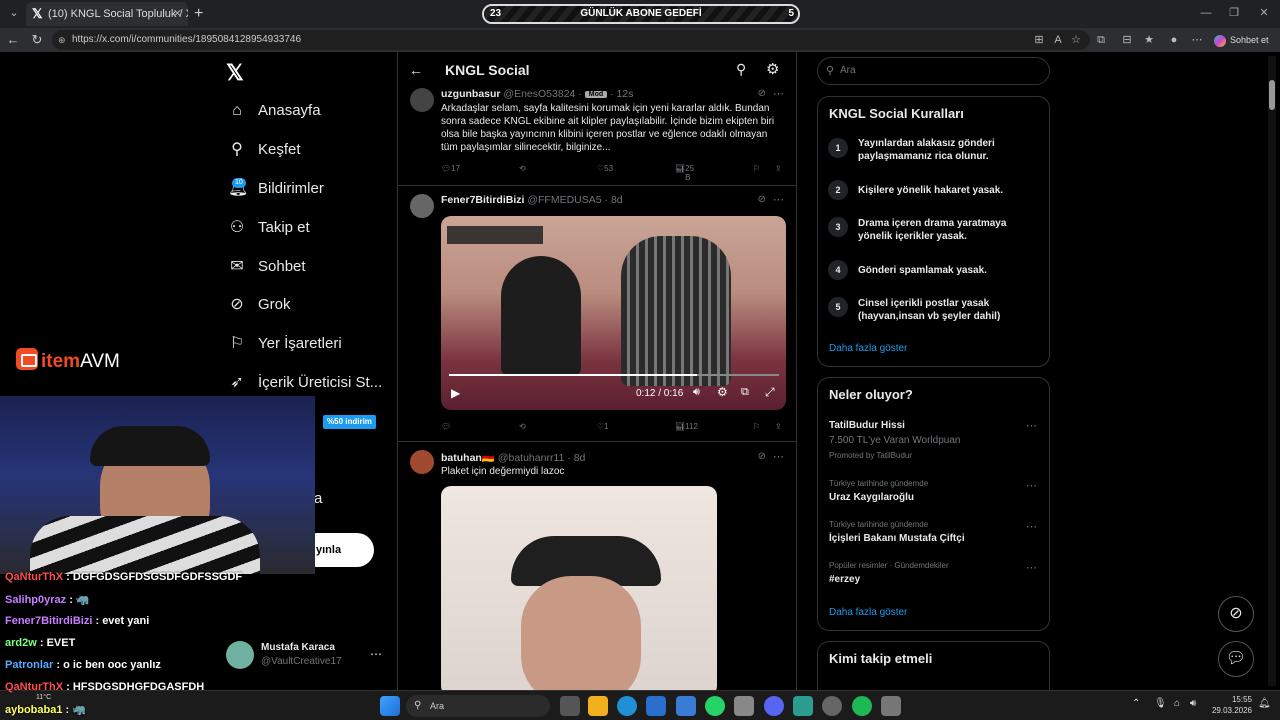 This screenshot has height=720, width=1280. Describe the element at coordinates (1149, 40) in the screenshot. I see `favorites-list-icon: ★` at that location.